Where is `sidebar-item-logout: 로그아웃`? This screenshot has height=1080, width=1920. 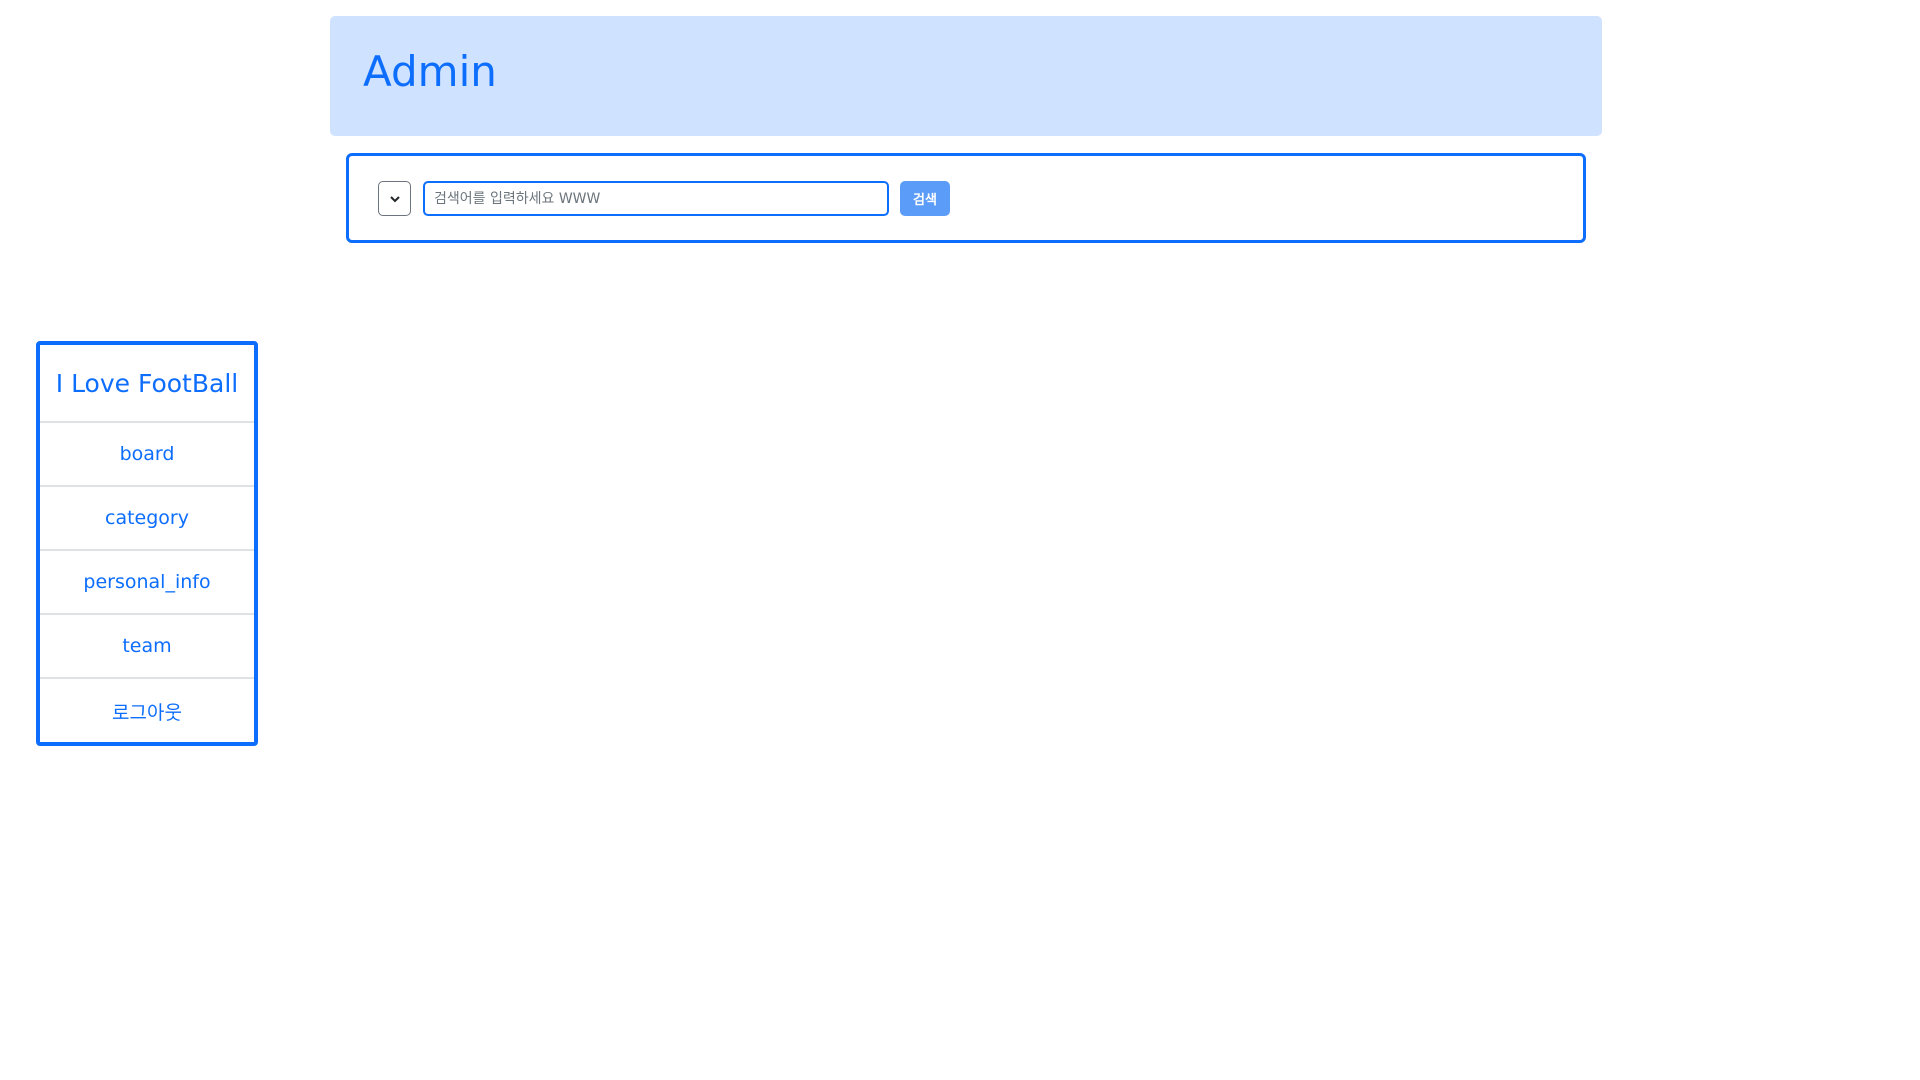 sidebar-item-logout: 로그아웃 is located at coordinates (147, 711).